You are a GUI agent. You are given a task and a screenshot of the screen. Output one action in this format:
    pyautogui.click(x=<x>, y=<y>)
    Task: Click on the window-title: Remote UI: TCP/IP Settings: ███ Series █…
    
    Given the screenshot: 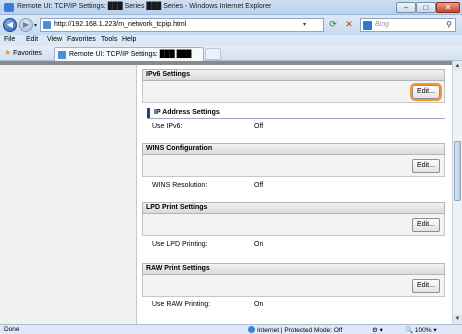 What is the action you would take?
    pyautogui.click(x=144, y=6)
    